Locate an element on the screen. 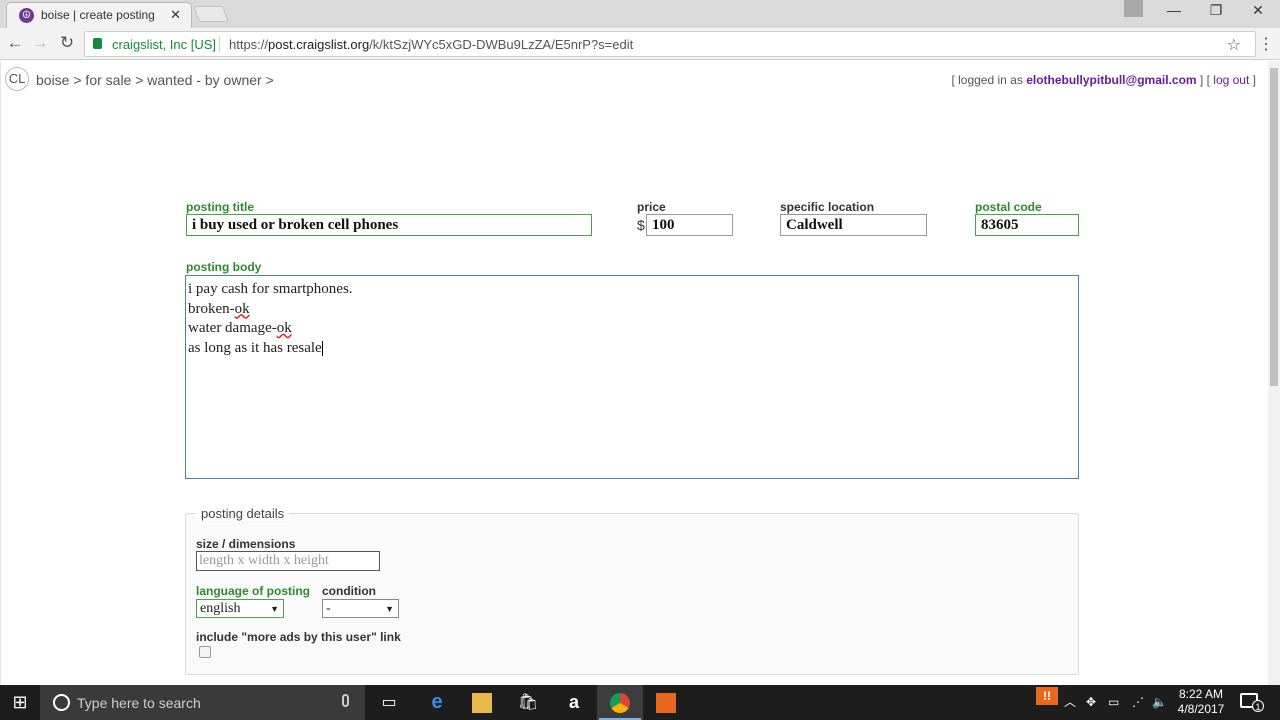 This screenshot has width=1280, height=720. posting-body-label: posting body is located at coordinates (224, 267).